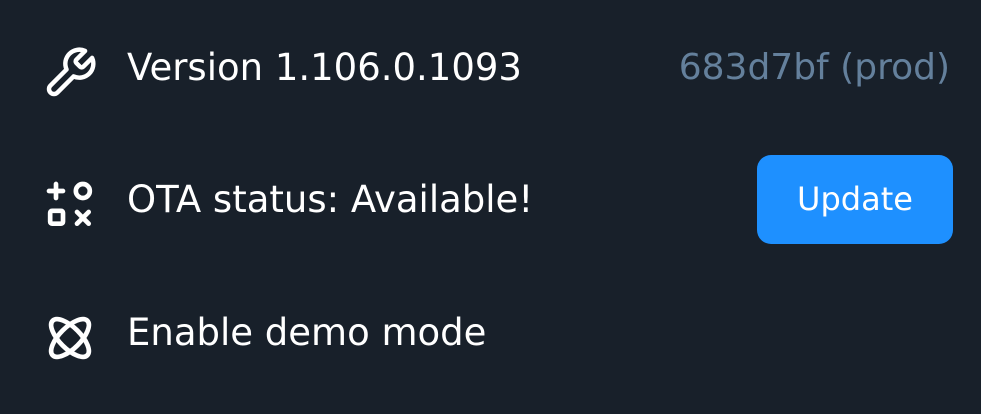 Image resolution: width=981 pixels, height=414 pixels. I want to click on build-hash: 683d7bf (prod), so click(814, 67).